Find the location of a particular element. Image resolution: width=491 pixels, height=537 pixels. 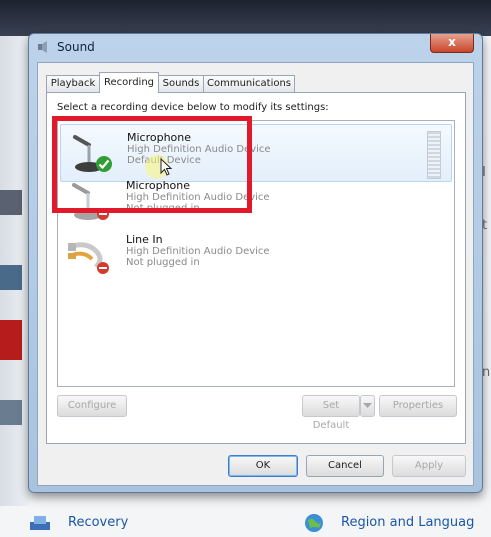

ok-button: OK is located at coordinates (263, 466).